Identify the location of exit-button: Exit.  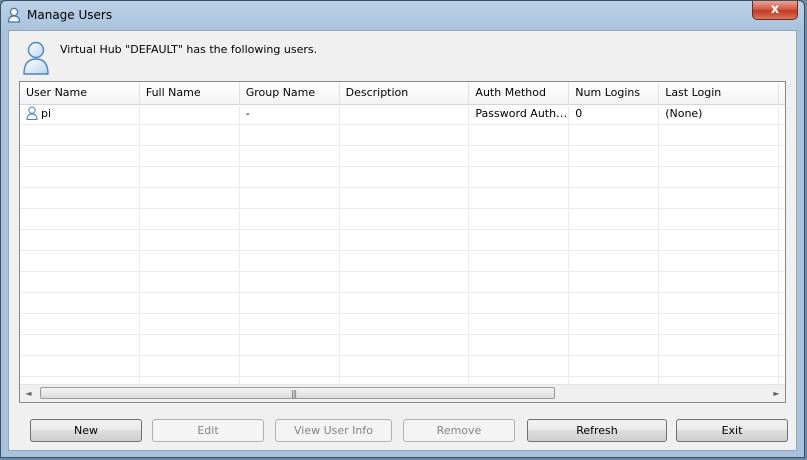
(732, 430).